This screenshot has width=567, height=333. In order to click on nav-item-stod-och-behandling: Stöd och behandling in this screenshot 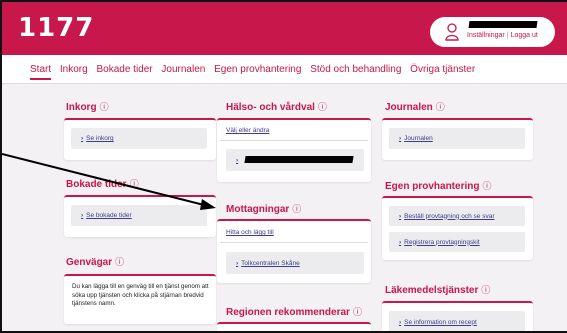, I will do `click(355, 69)`.